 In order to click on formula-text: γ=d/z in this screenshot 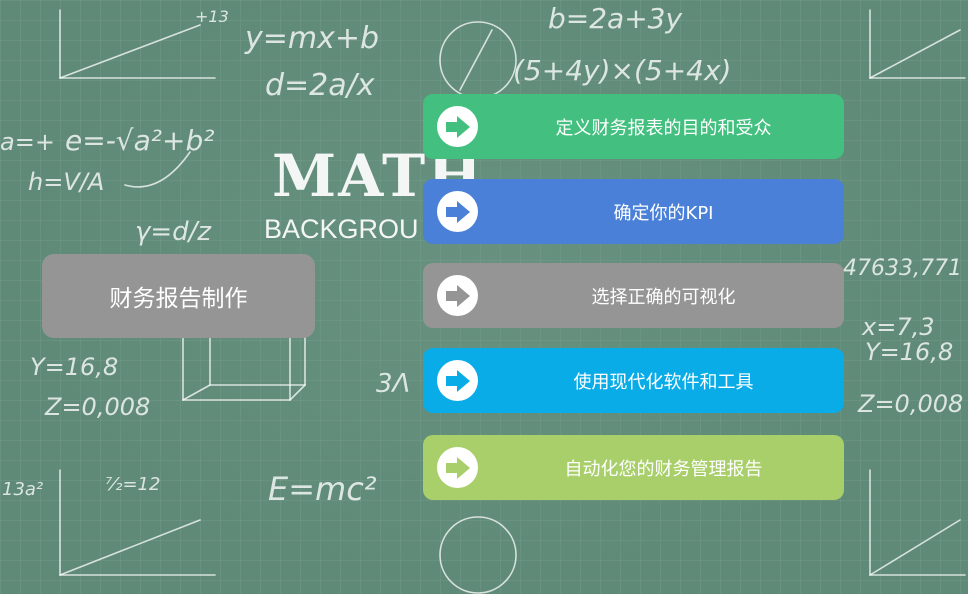, I will do `click(173, 232)`.